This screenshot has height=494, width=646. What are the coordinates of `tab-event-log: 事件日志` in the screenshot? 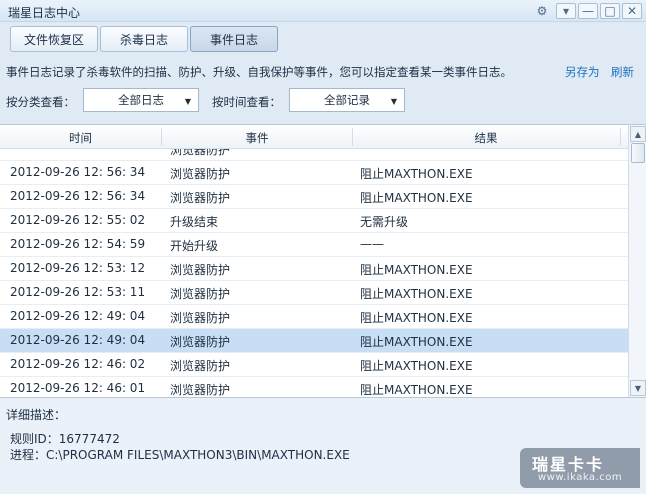 It's located at (234, 39).